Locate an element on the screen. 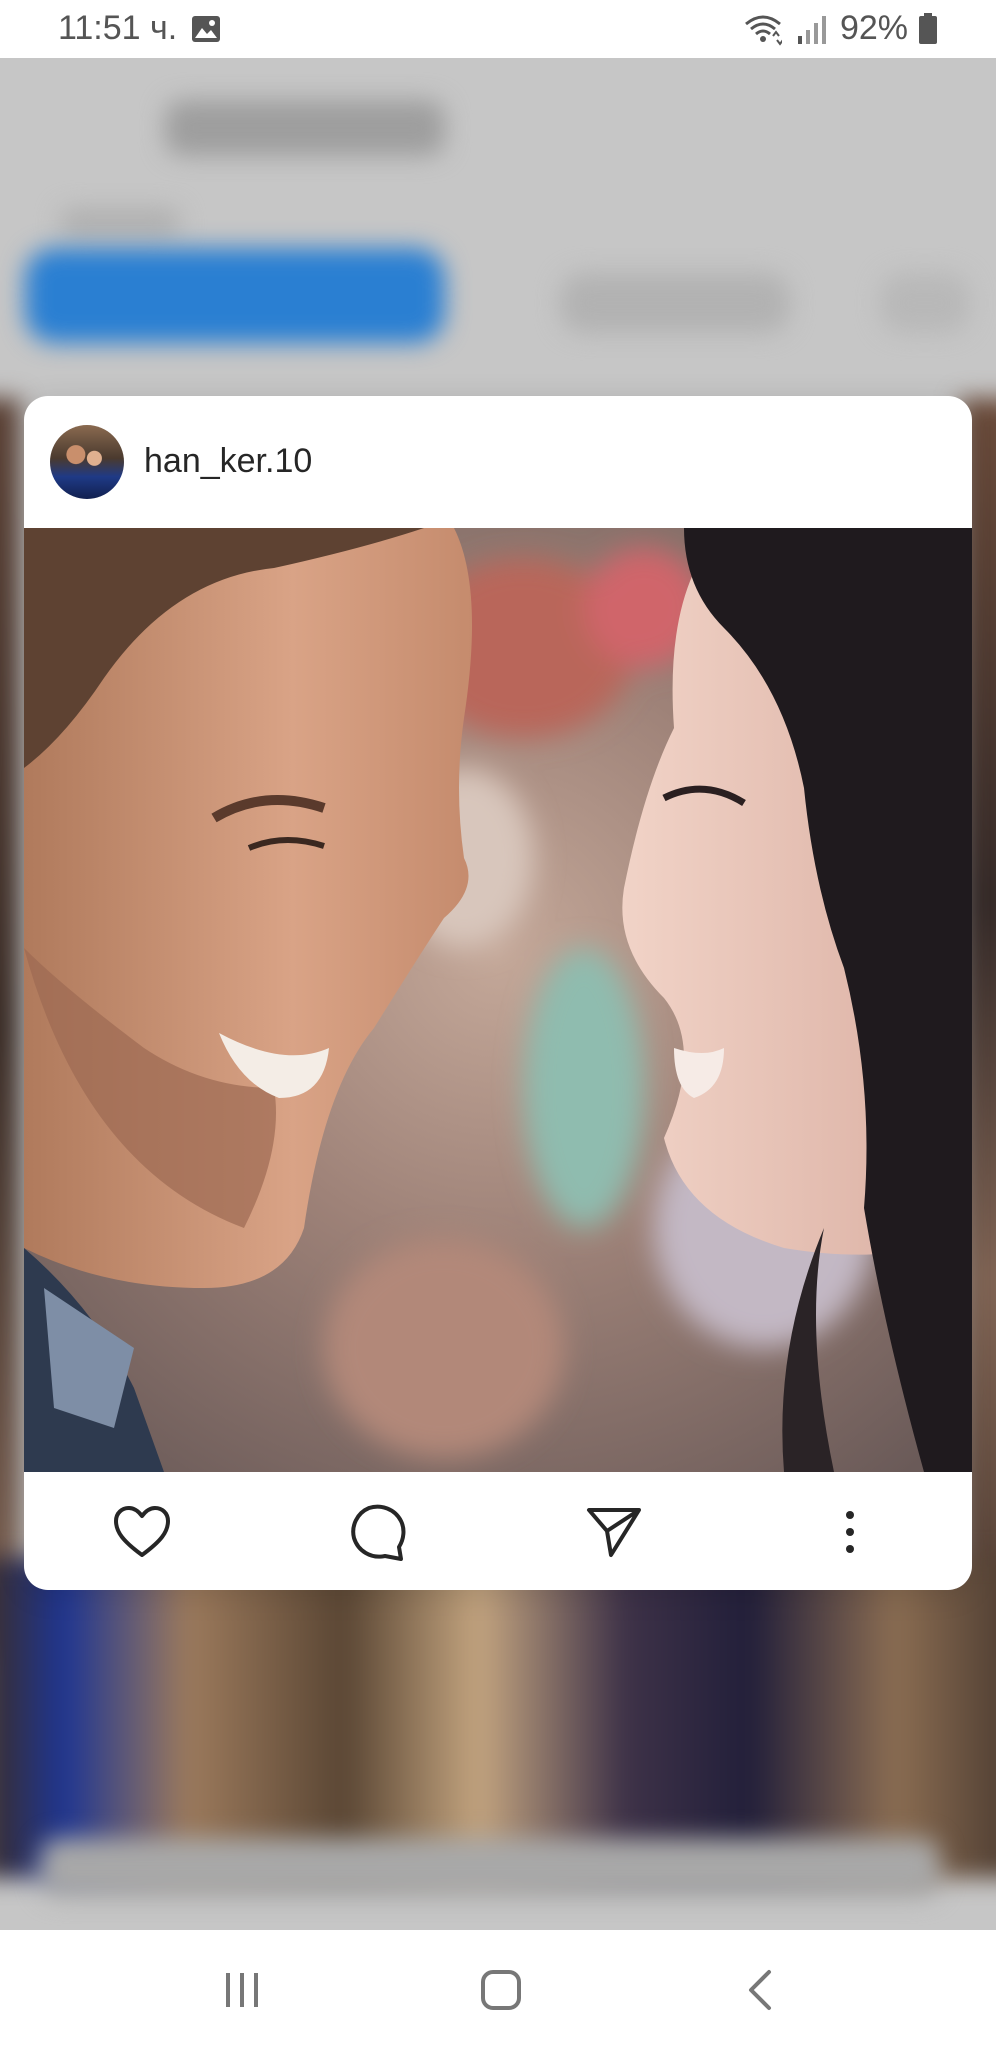  back-button is located at coordinates (760, 1990).